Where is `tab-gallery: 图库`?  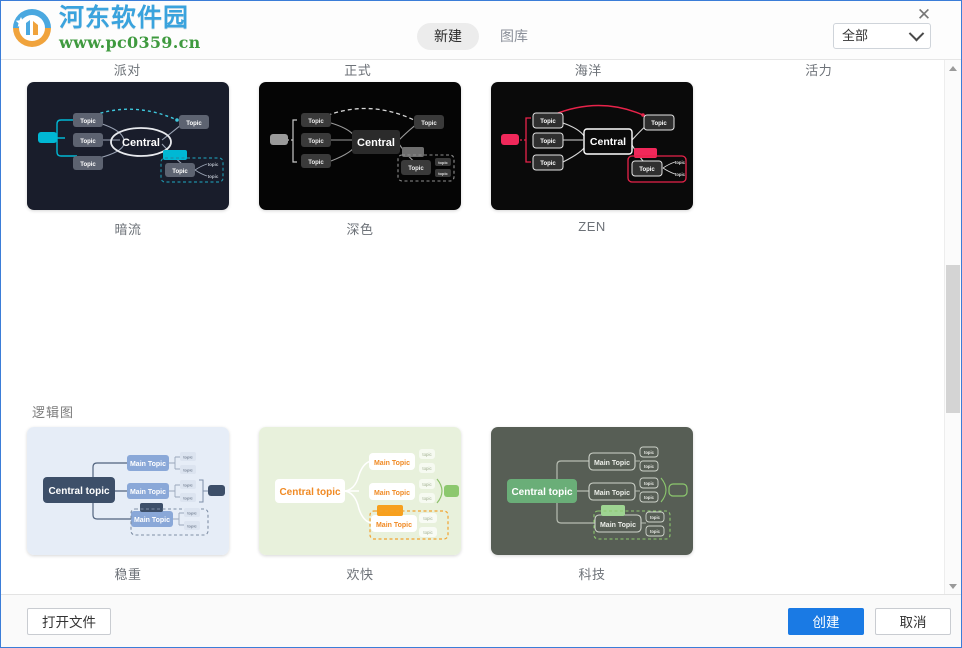 tab-gallery: 图库 is located at coordinates (514, 36).